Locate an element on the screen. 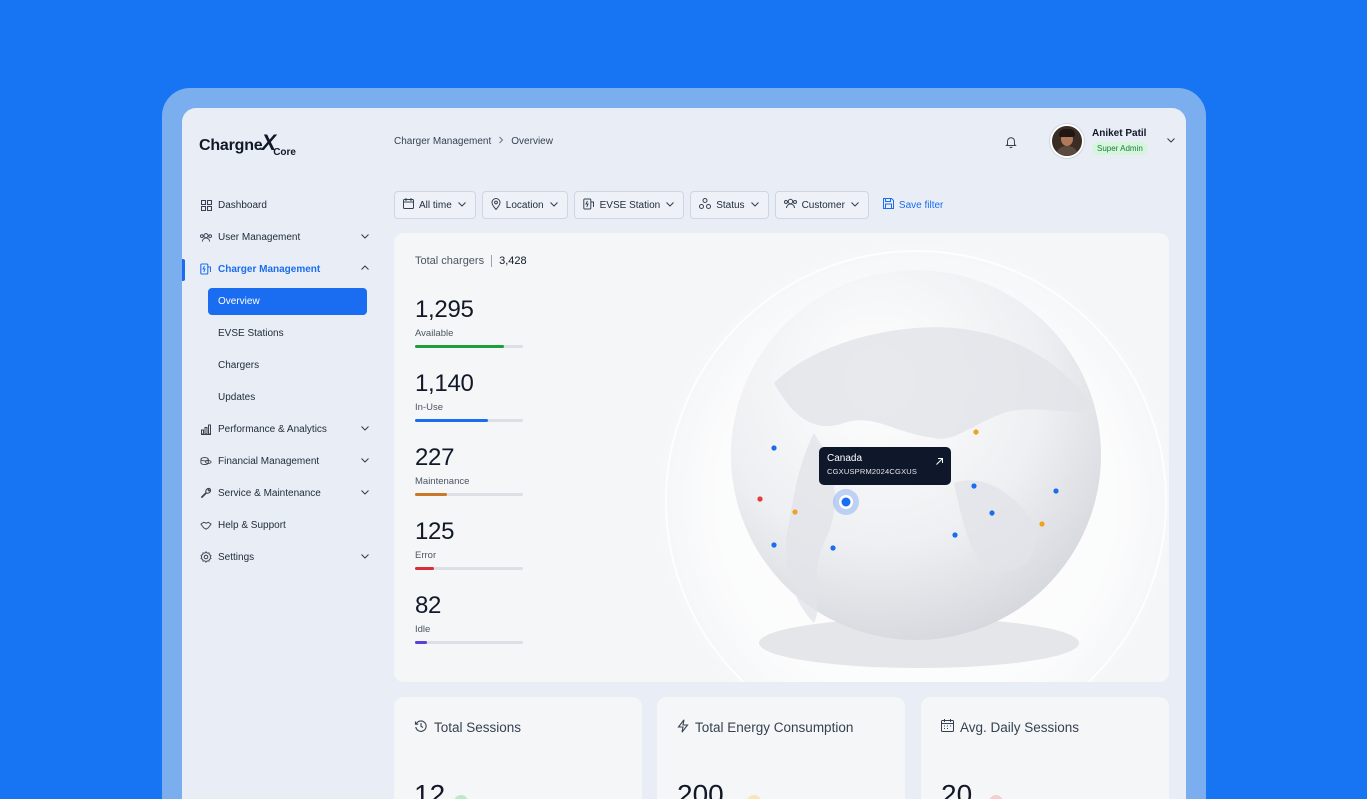 The height and width of the screenshot is (799, 1367). filter-location-label: Location is located at coordinates (524, 205).